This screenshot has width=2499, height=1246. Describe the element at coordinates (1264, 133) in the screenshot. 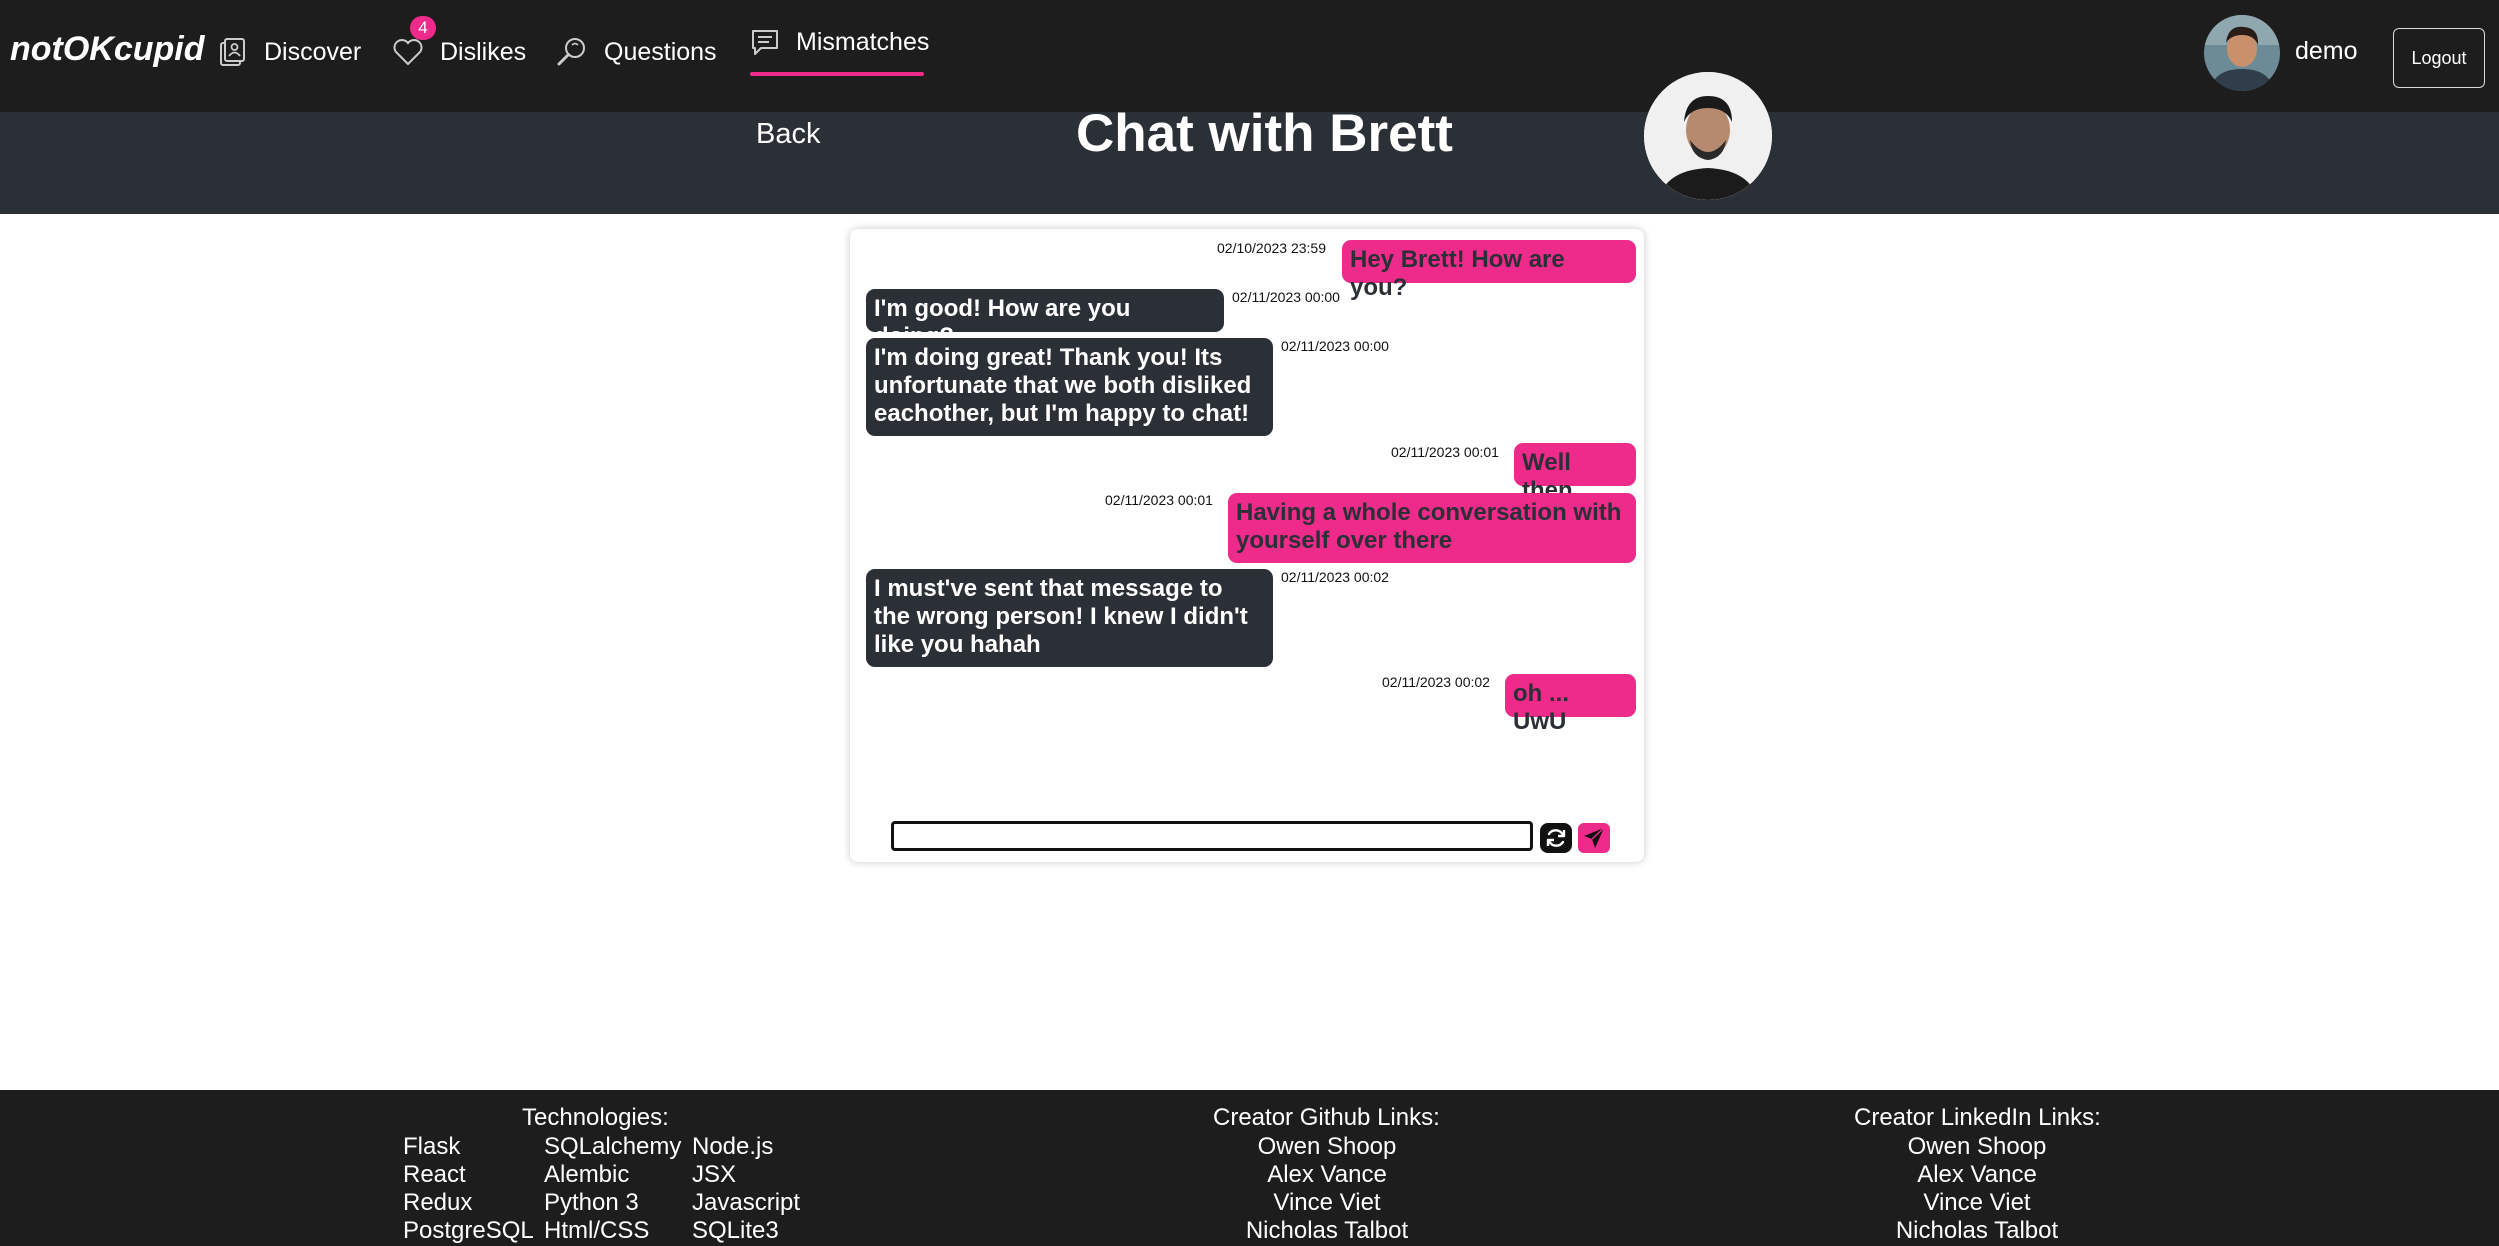

I see `chat-title: Chat with Brett` at that location.